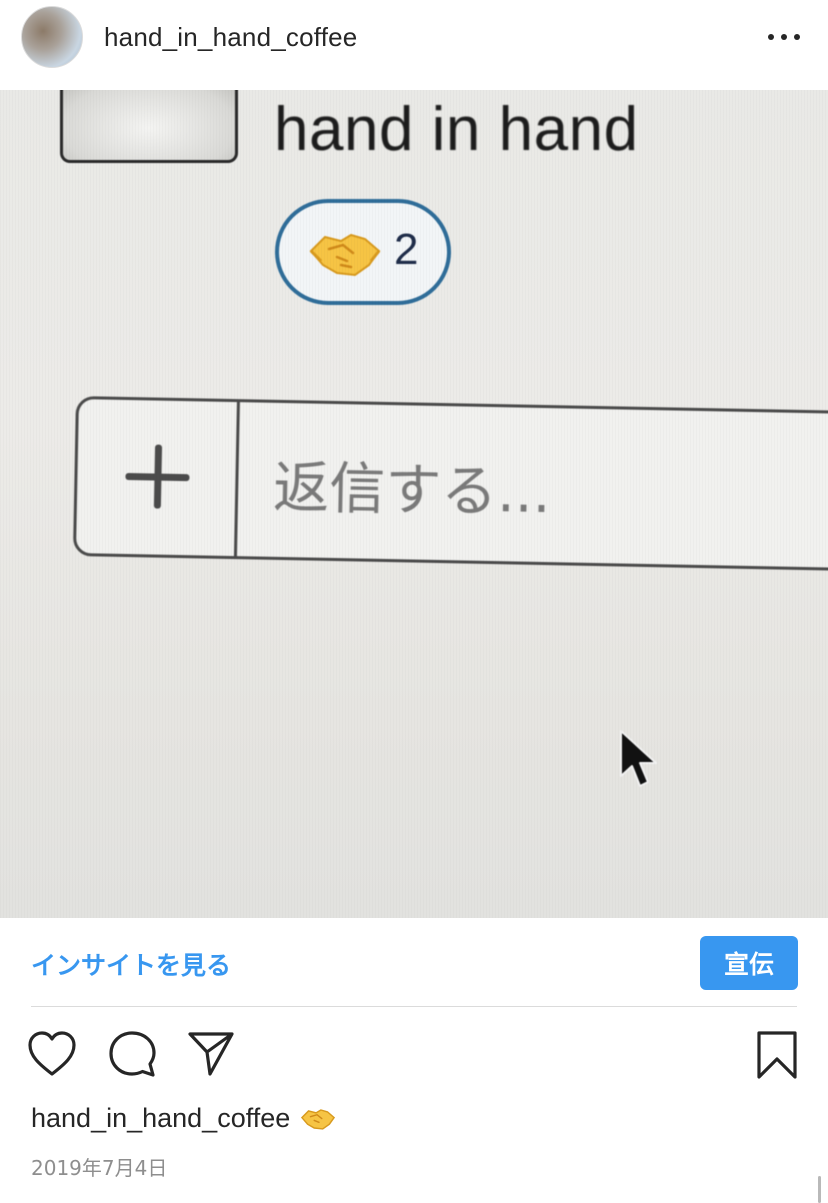  I want to click on reaction-count: 2, so click(406, 249).